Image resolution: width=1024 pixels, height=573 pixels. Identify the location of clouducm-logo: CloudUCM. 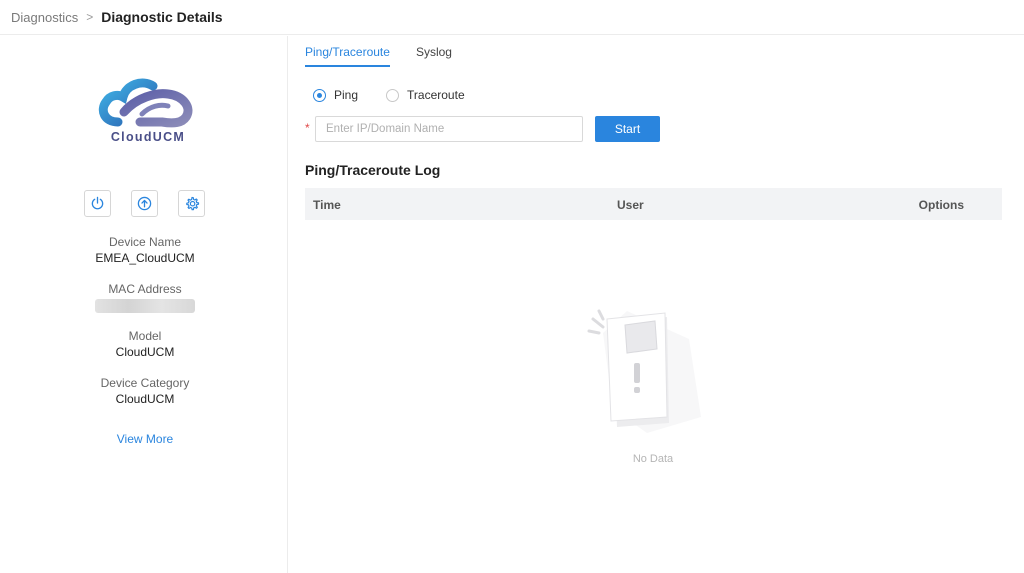
(148, 112).